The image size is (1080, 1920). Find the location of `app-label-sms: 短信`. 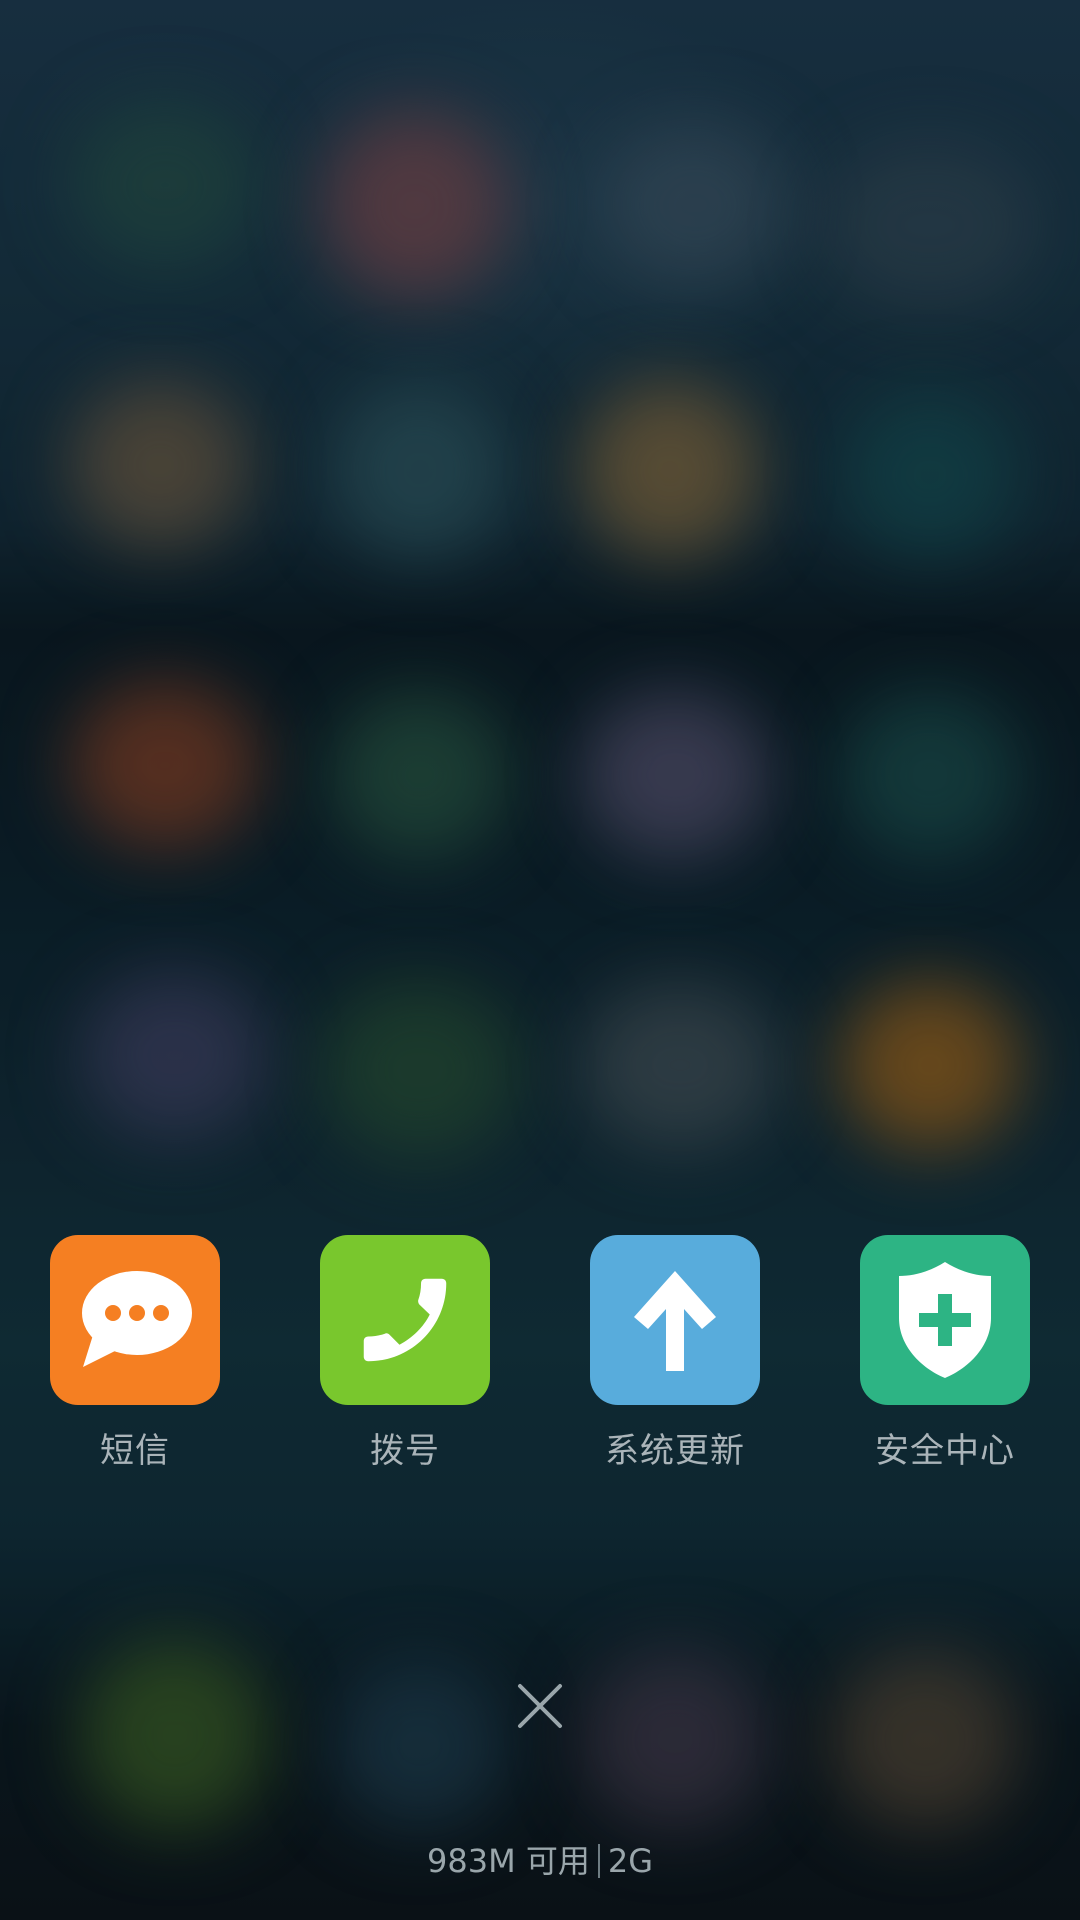

app-label-sms: 短信 is located at coordinates (135, 1451).